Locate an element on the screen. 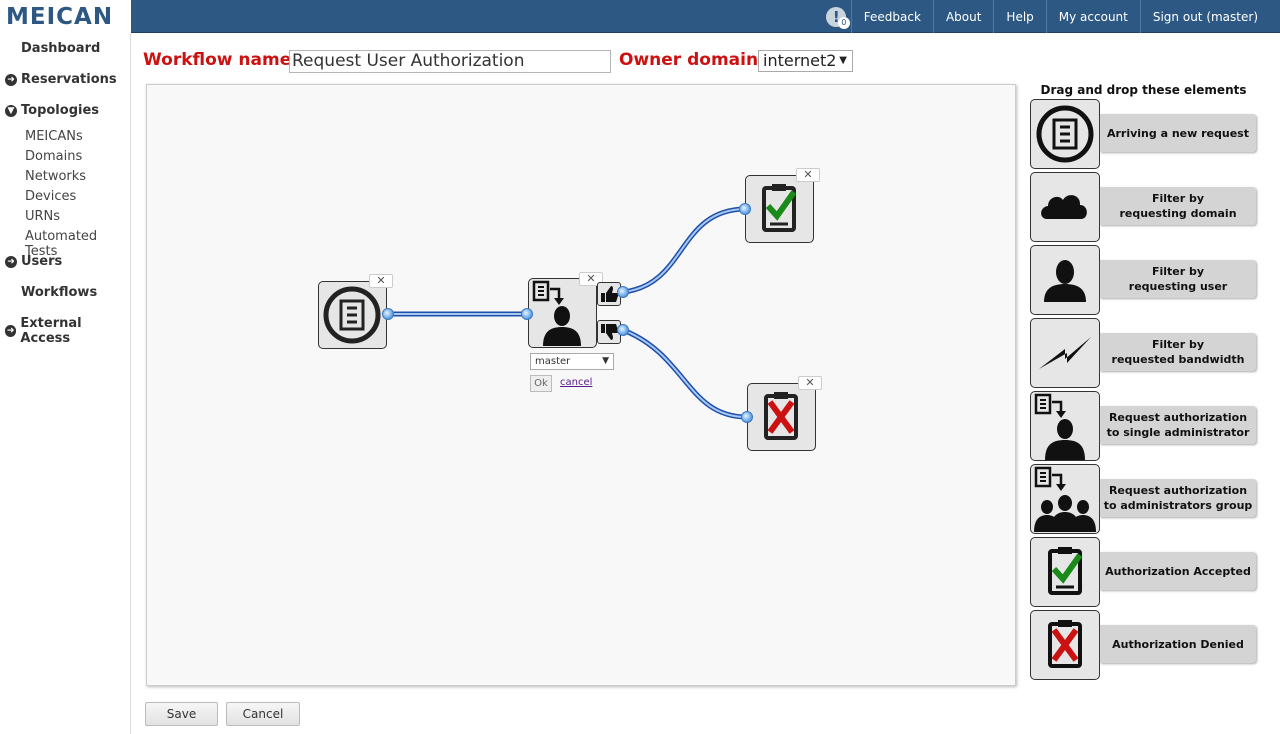 The image size is (1280, 734). sidebar-subitem-urns: URNs is located at coordinates (42, 216).